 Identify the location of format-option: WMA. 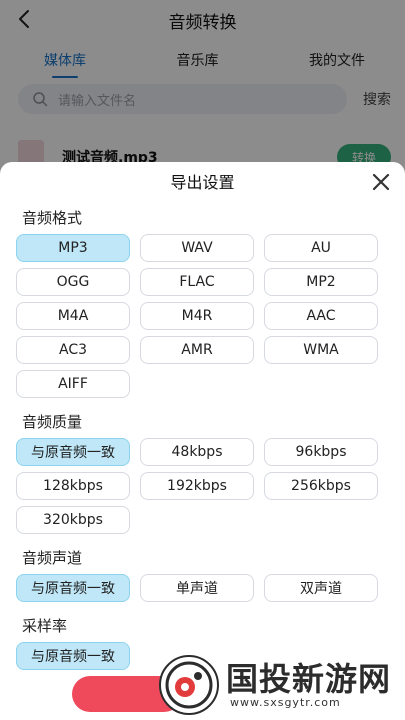
(321, 350).